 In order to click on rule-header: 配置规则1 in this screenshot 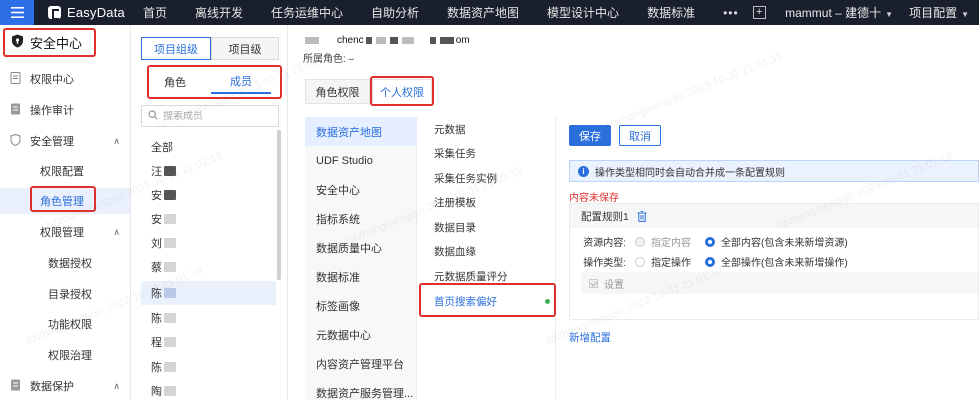, I will do `click(774, 216)`.